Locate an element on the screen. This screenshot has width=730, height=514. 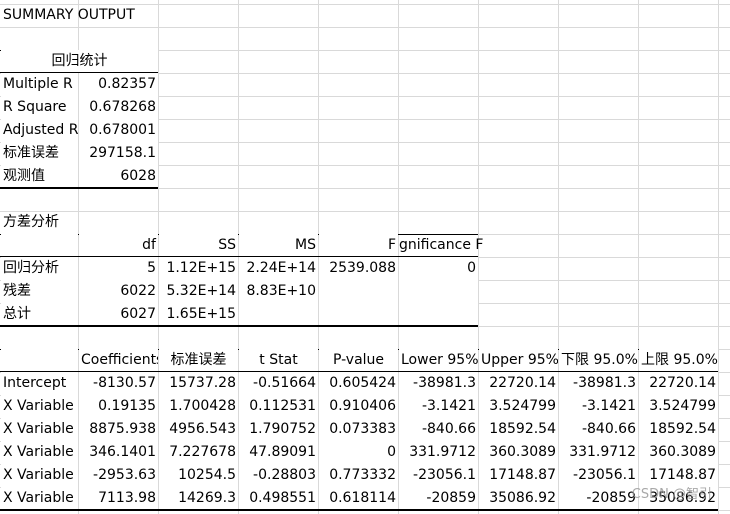
coefficient-value-cell: 47.89091 is located at coordinates (278, 452).